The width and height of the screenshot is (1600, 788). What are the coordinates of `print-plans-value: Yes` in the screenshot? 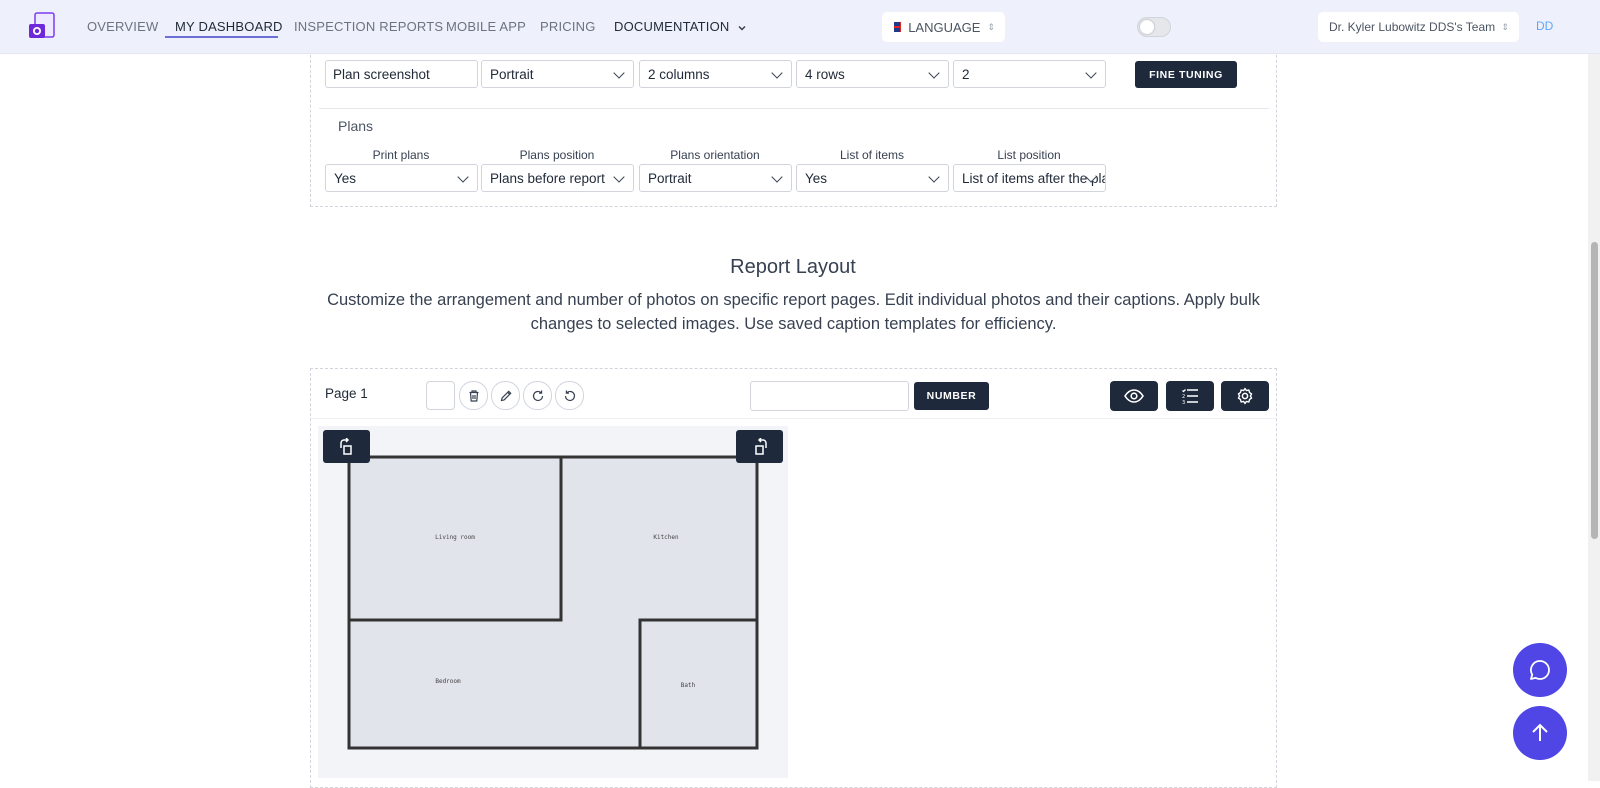 It's located at (345, 178).